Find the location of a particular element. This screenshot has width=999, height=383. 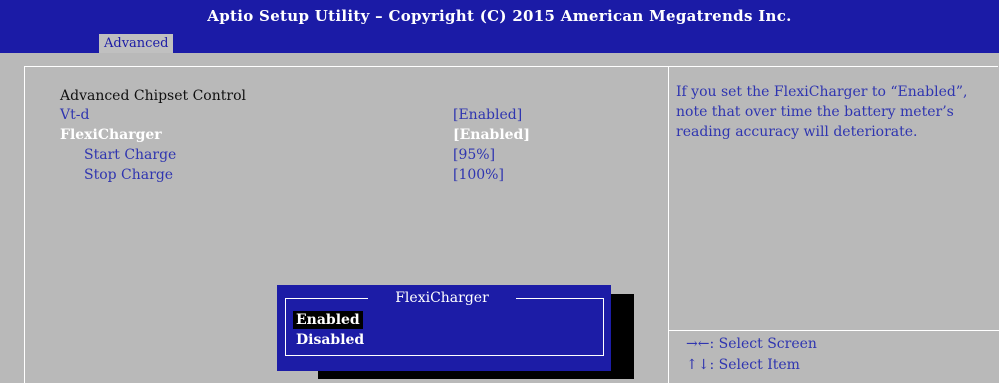

setting-value-start-charge: [95%] is located at coordinates (474, 155).